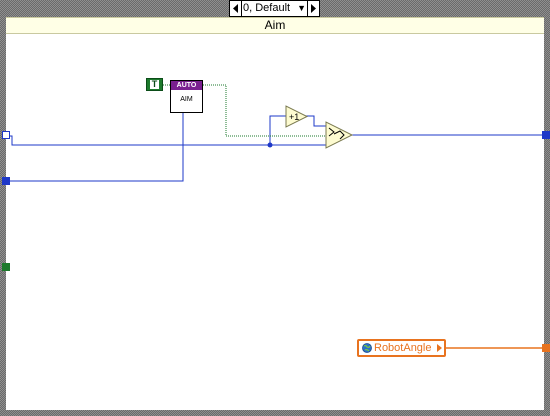 Image resolution: width=550 pixels, height=416 pixels. Describe the element at coordinates (546, 135) in the screenshot. I see `output-tunnel-numeric` at that location.